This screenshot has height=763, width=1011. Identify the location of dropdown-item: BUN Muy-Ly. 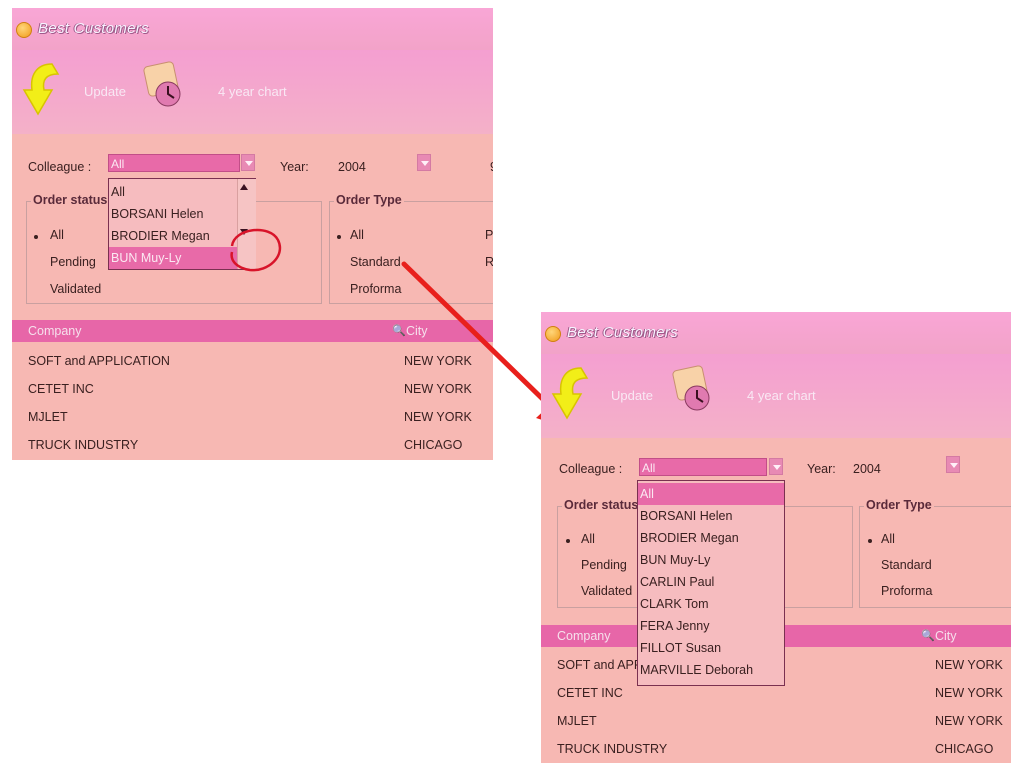
(711, 560).